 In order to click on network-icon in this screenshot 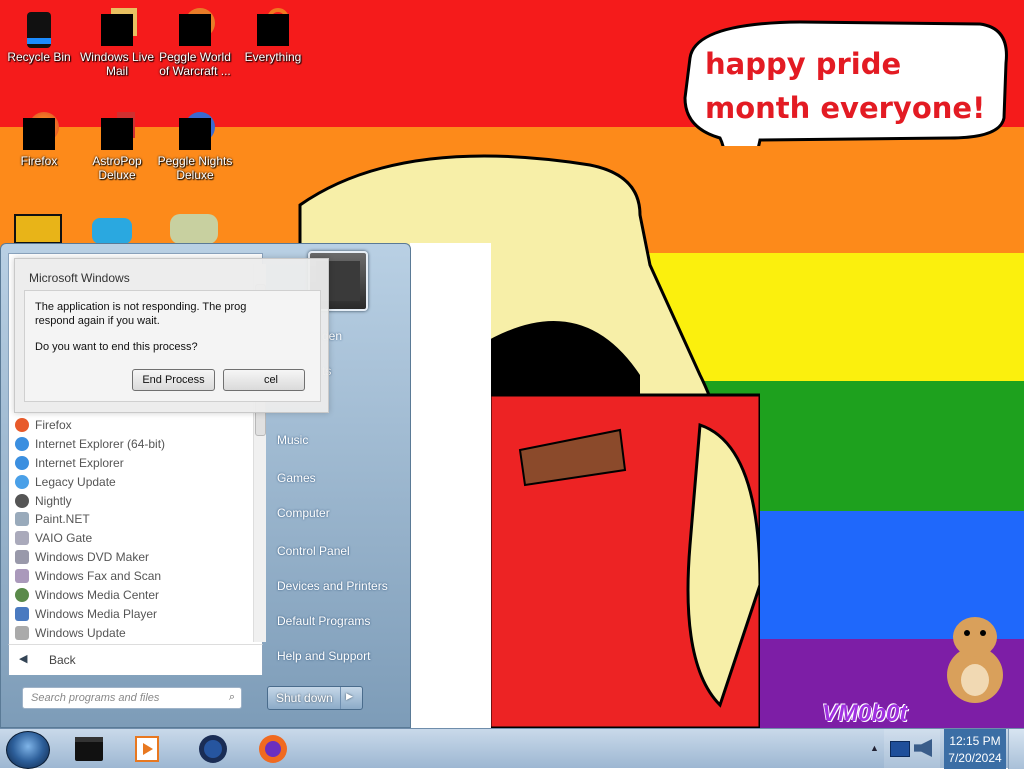, I will do `click(900, 749)`.